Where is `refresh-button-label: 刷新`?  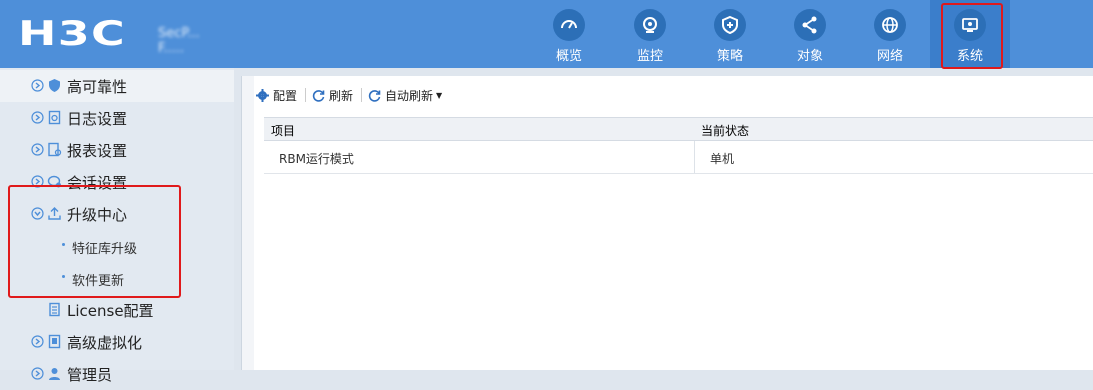 refresh-button-label: 刷新 is located at coordinates (341, 95).